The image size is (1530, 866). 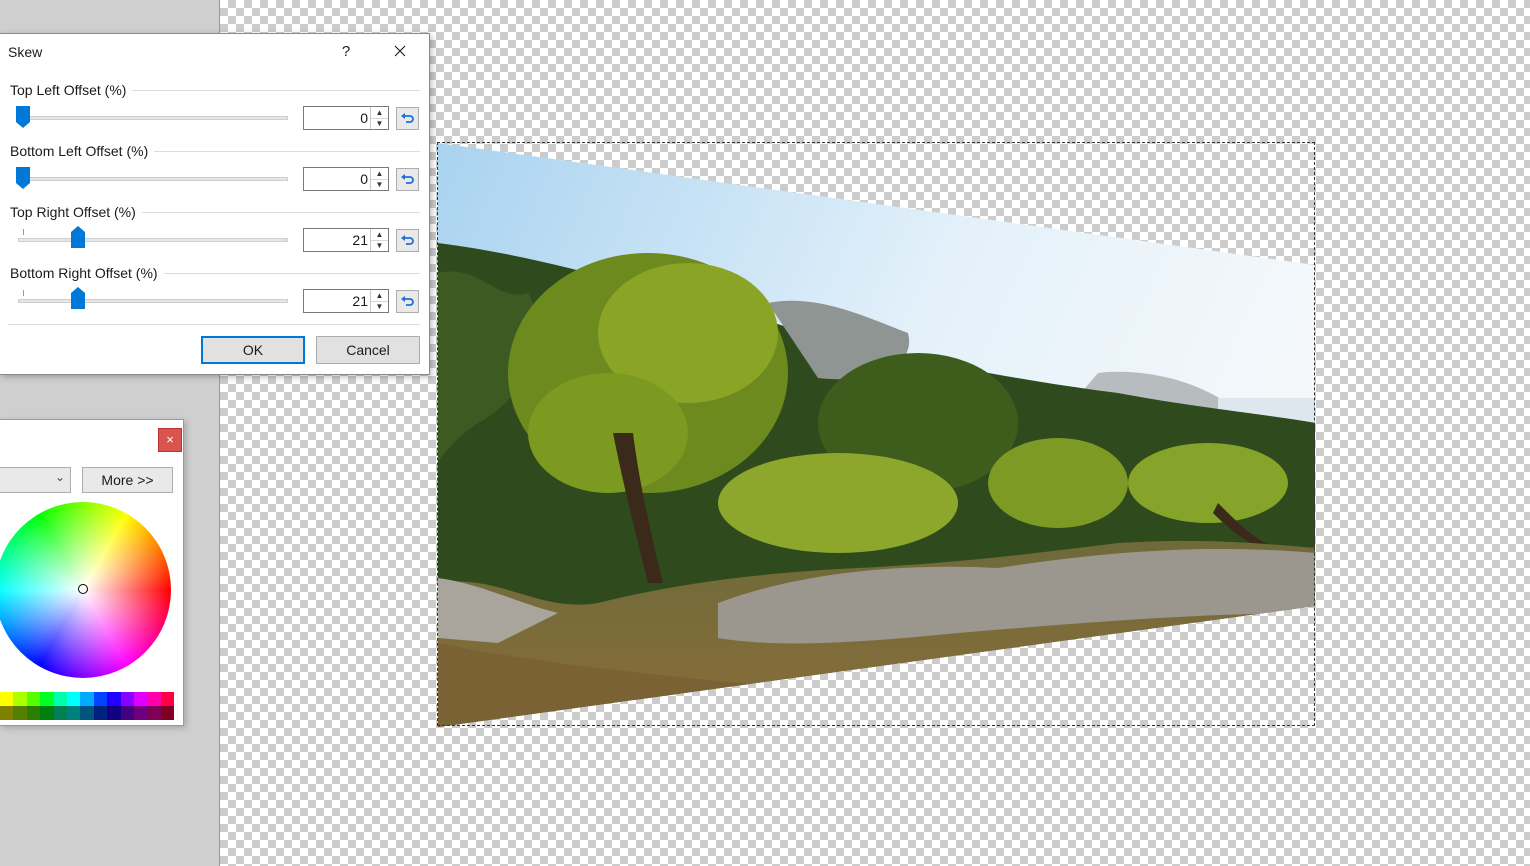 I want to click on bottom-right-offset-spinbox: 21 ▲ ▼, so click(x=346, y=301).